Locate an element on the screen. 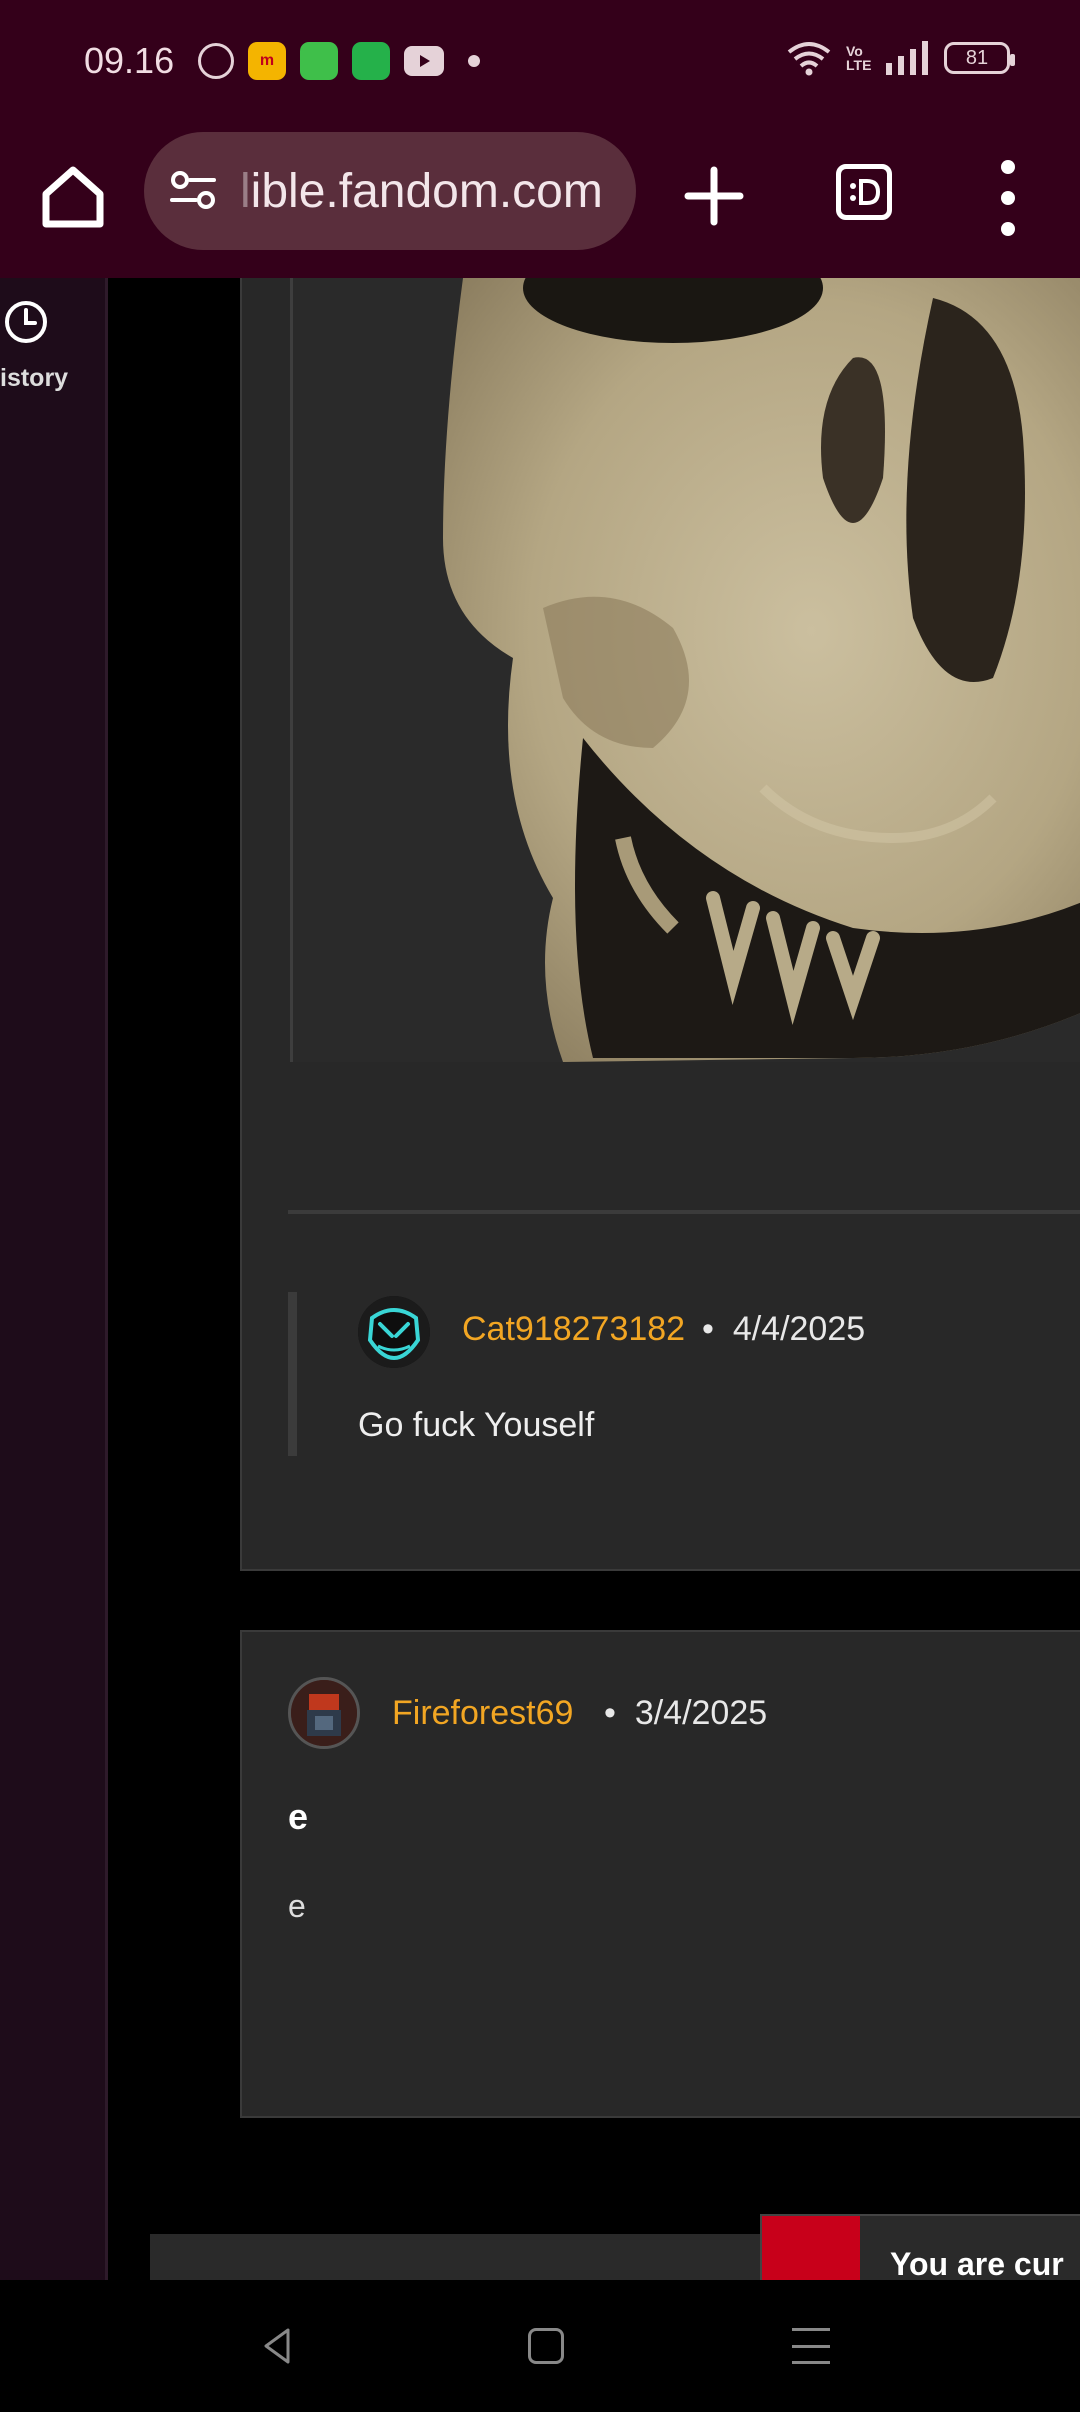 This screenshot has height=2412, width=1080. browser-toolbar: lible.fandom.com is located at coordinates (540, 199).